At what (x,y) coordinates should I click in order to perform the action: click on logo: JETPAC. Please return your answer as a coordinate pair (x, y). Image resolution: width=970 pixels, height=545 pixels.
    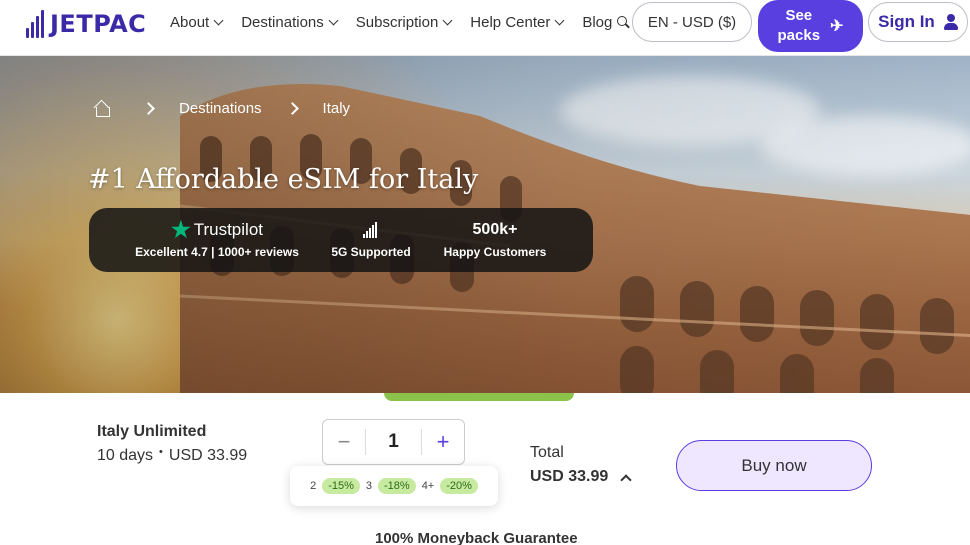
    Looking at the image, I should click on (86, 24).